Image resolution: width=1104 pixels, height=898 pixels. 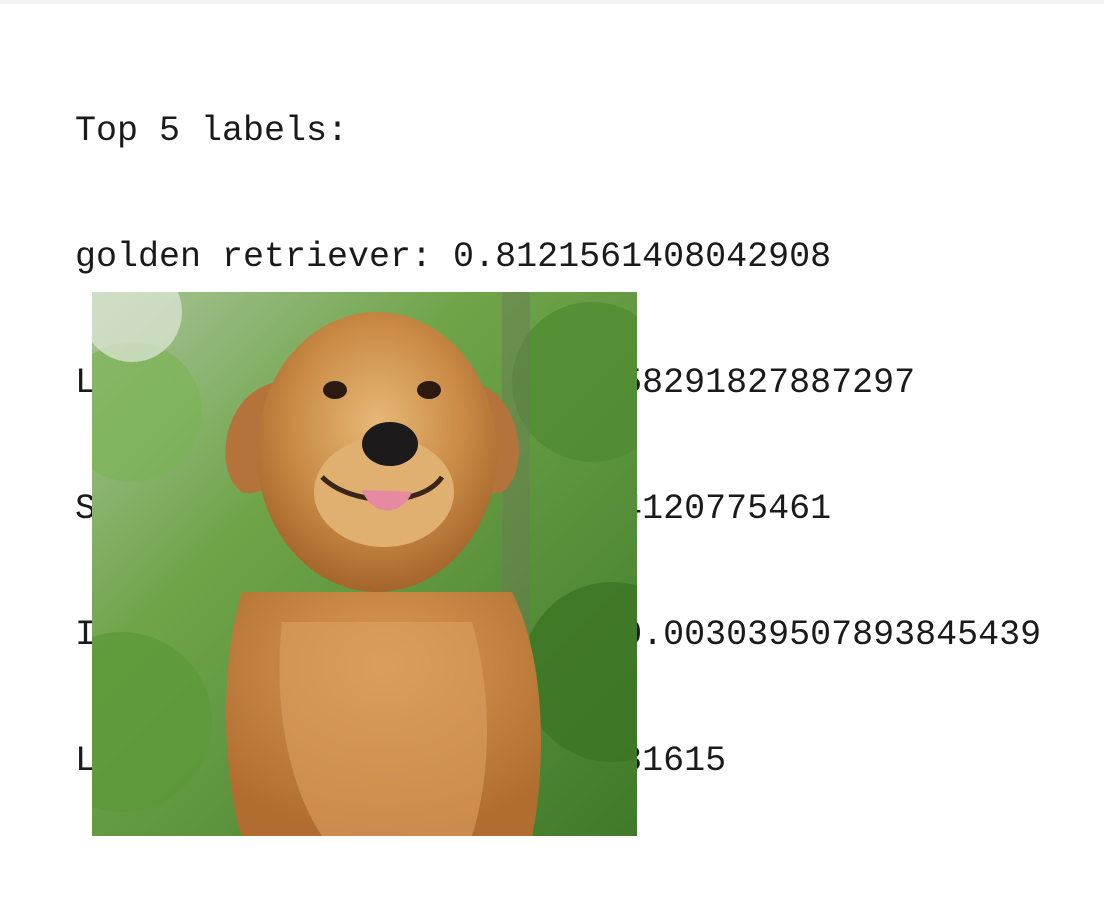 What do you see at coordinates (212, 131) in the screenshot?
I see `output-header: Top 5 labels:` at bounding box center [212, 131].